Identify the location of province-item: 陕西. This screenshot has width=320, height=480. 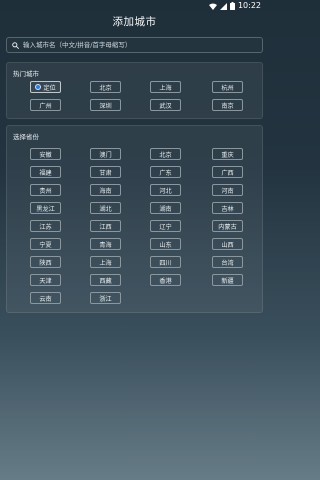
(45, 262).